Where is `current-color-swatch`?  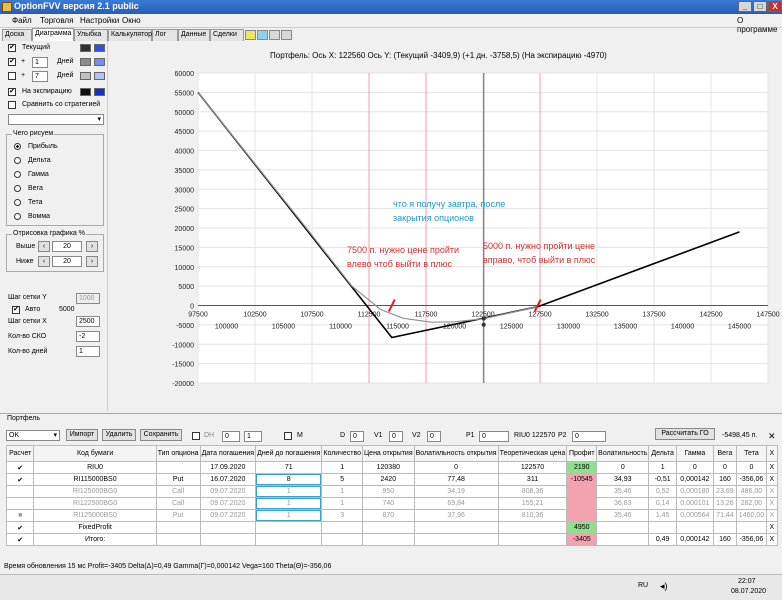 current-color-swatch is located at coordinates (85, 48).